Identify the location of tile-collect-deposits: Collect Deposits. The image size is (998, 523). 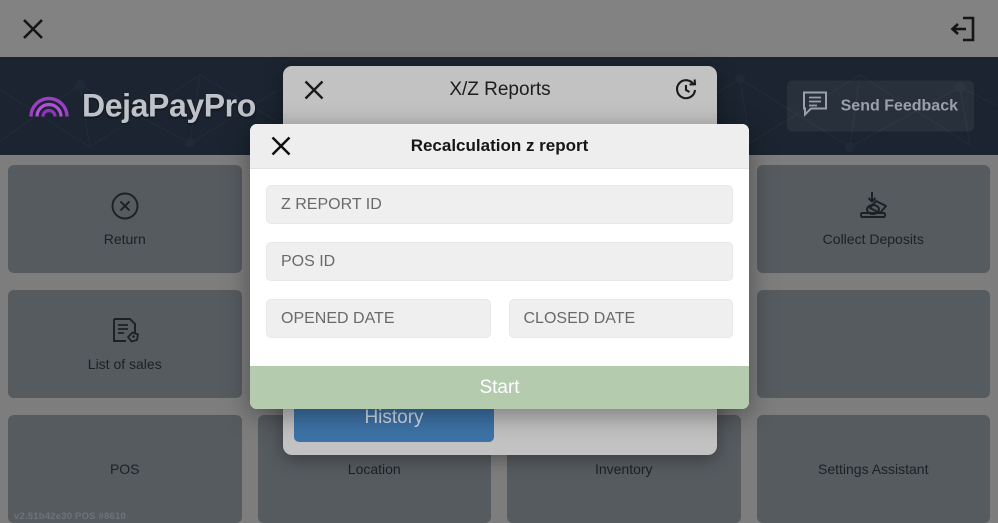
(873, 219).